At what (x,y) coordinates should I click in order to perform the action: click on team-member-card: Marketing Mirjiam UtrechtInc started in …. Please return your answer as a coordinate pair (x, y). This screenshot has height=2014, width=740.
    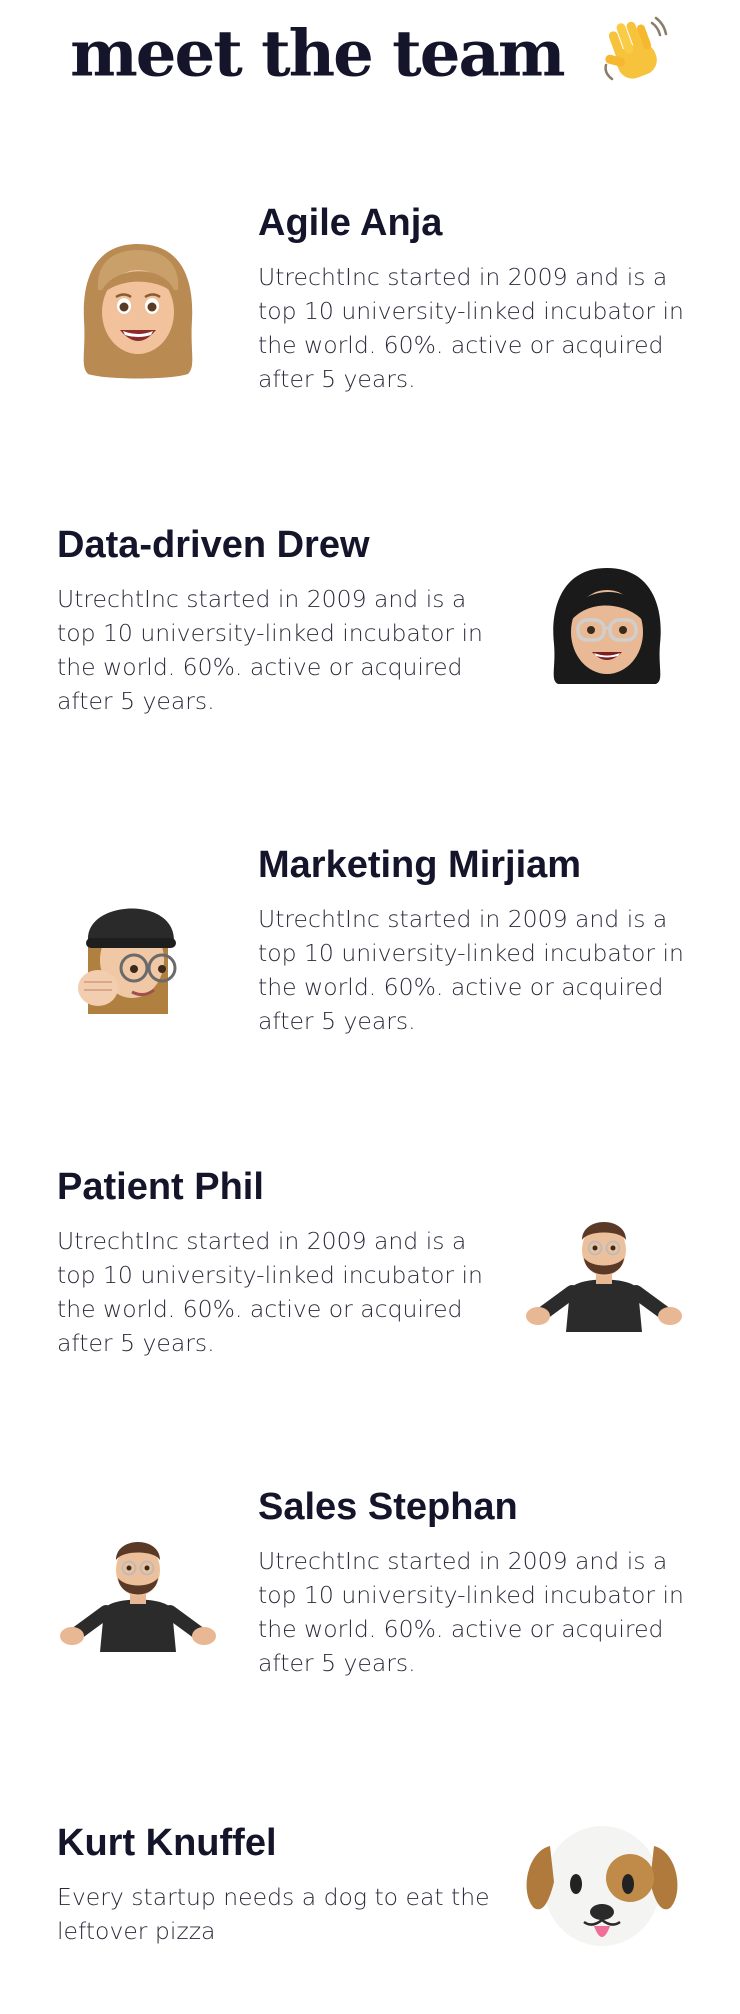
    Looking at the image, I should click on (370, 952).